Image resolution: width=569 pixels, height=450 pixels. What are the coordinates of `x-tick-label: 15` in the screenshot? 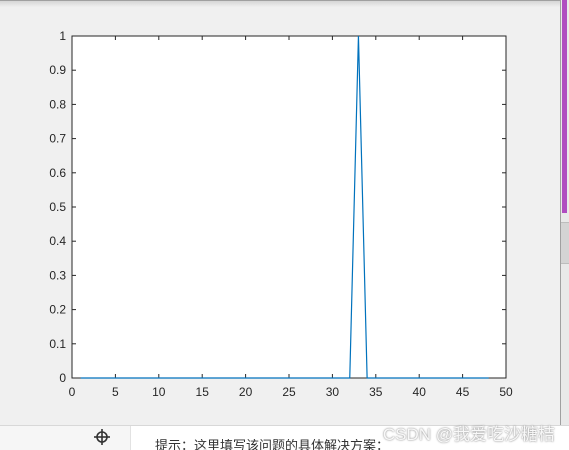 It's located at (203, 392).